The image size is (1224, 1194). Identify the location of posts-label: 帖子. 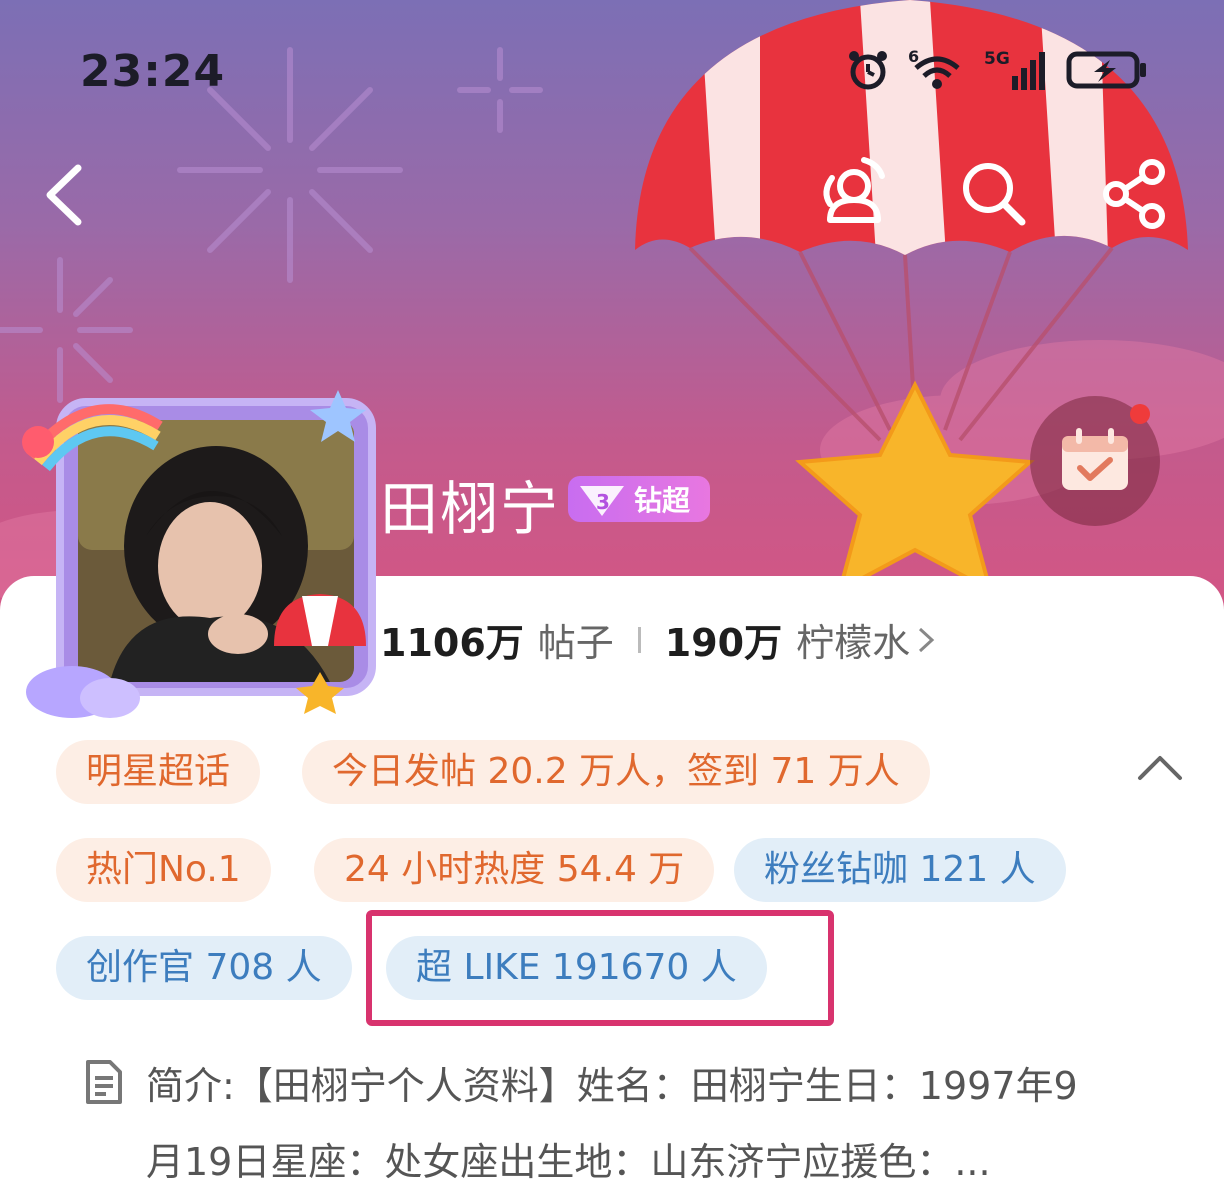
(575, 643).